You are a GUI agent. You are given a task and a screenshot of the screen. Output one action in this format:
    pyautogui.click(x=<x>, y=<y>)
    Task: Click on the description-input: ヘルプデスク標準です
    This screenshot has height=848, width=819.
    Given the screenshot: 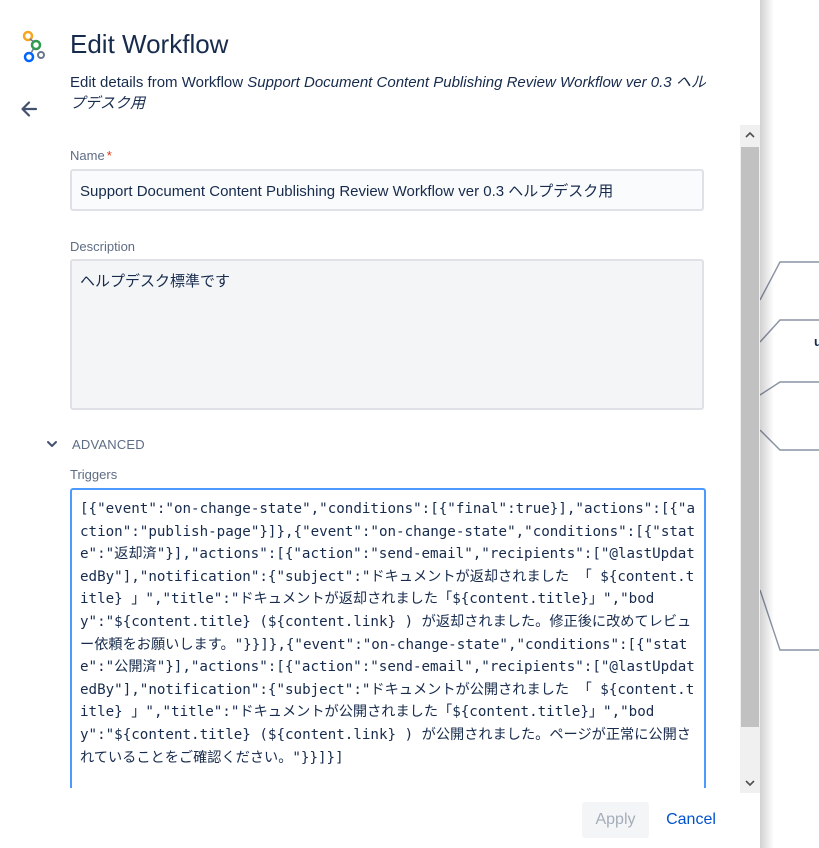 What is the action you would take?
    pyautogui.click(x=387, y=334)
    